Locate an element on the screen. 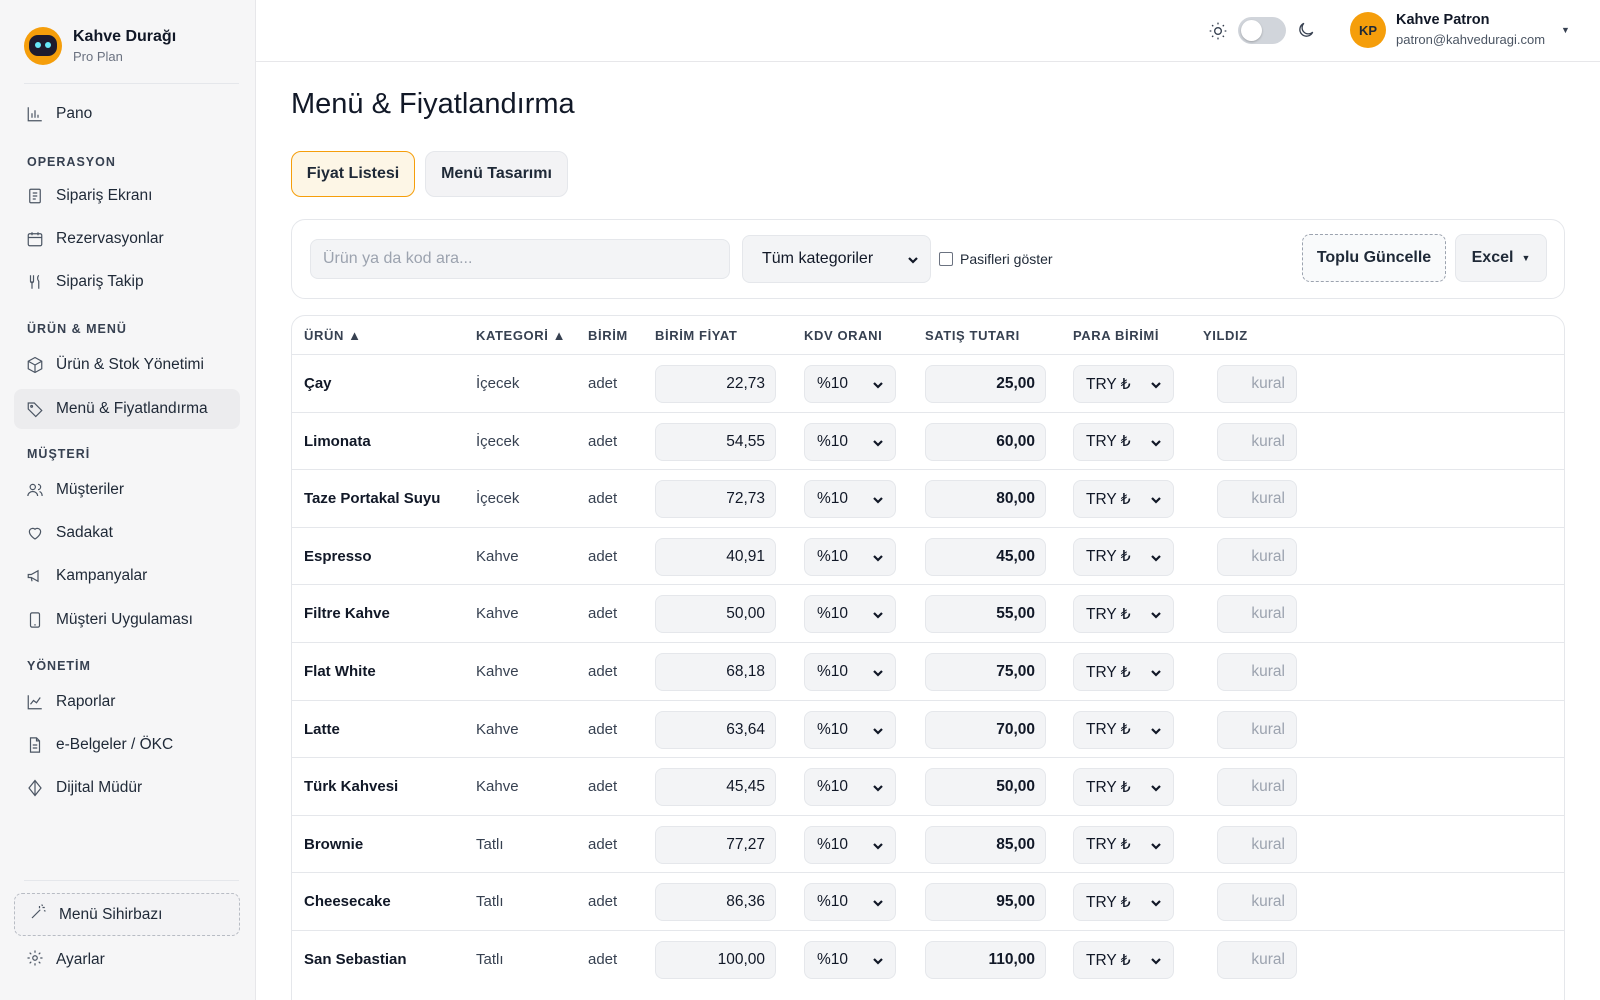 The height and width of the screenshot is (1000, 1600). theme-toggle is located at coordinates (1262, 30).